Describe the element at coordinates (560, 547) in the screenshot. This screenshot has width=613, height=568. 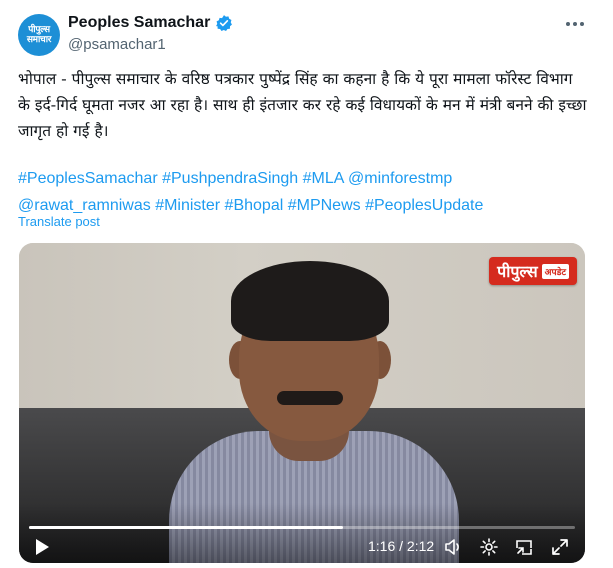
I see `fullscreen-icon` at that location.